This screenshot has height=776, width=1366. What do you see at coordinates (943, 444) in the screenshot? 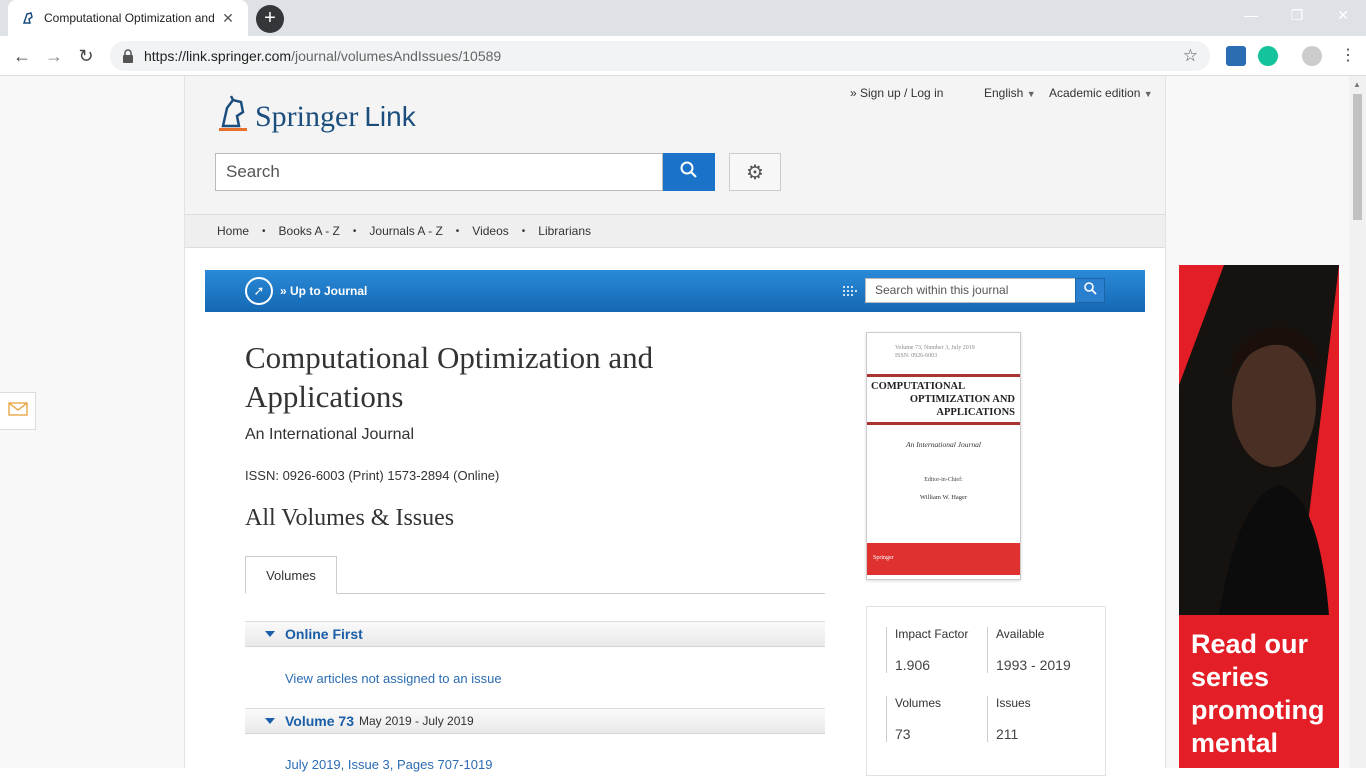
I see `cover-subtitle: An International Journal` at bounding box center [943, 444].